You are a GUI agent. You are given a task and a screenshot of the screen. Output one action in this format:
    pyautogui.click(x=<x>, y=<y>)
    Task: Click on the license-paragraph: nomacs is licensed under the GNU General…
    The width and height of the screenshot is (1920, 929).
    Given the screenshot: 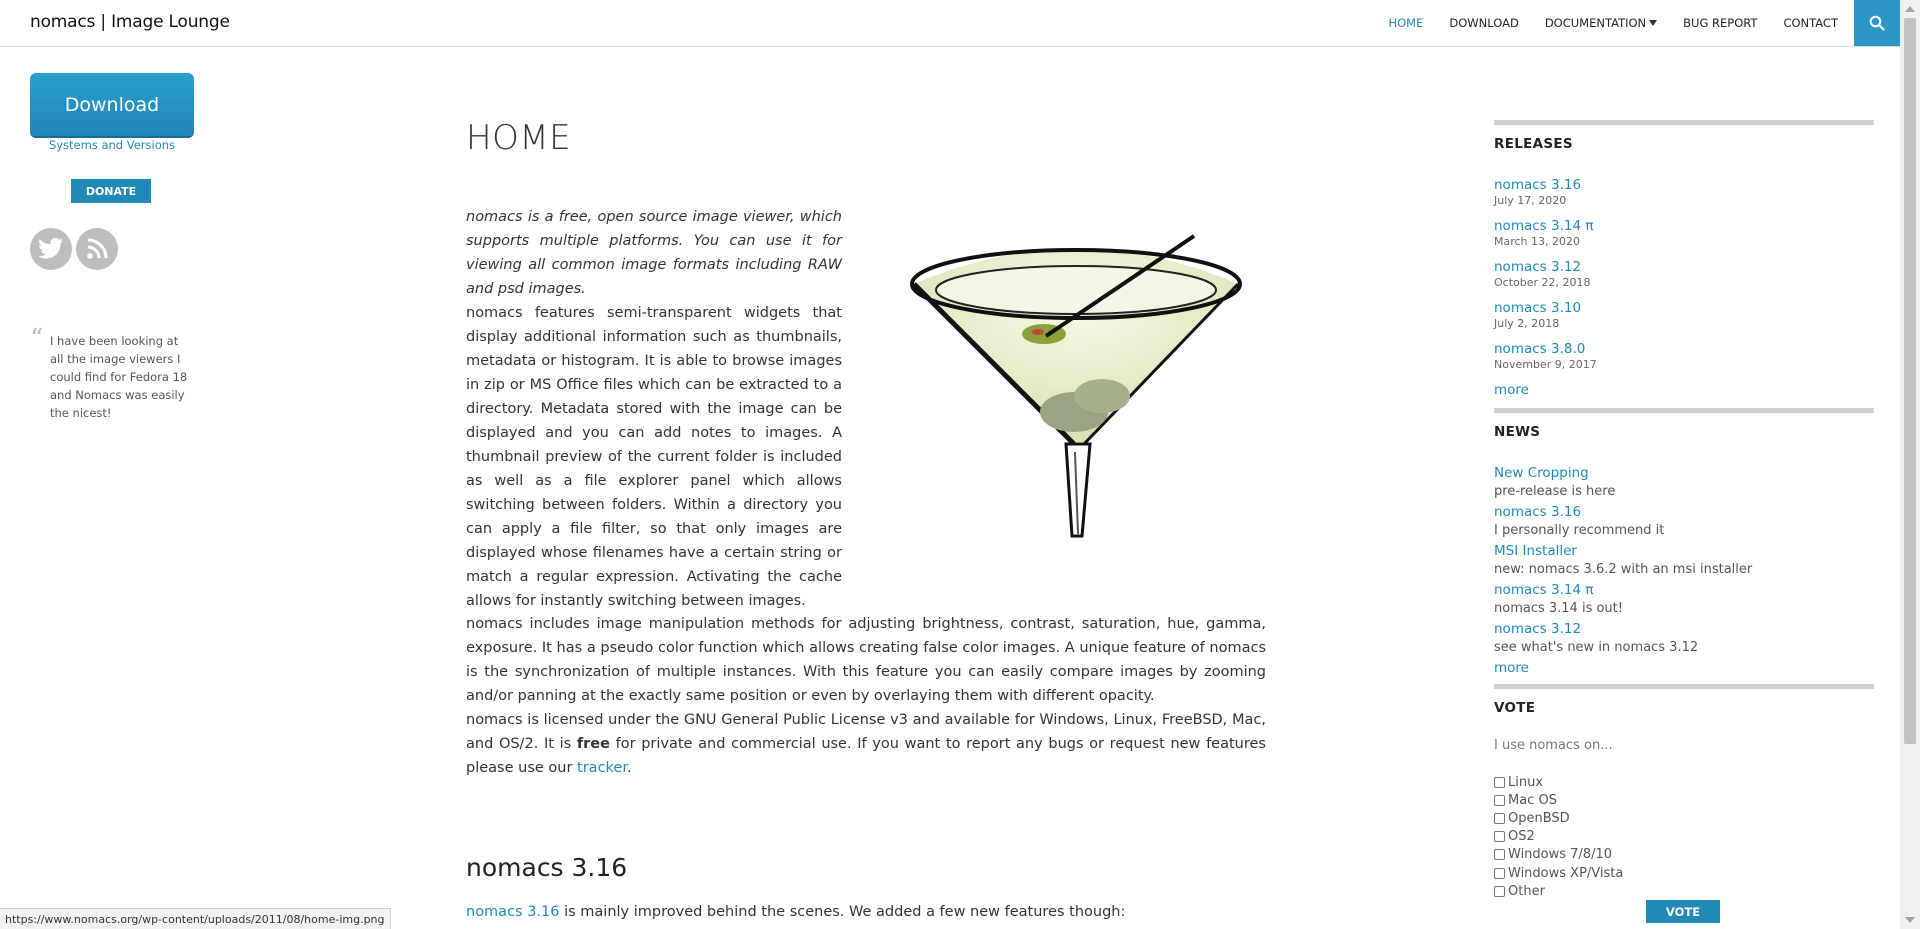 What is the action you would take?
    pyautogui.click(x=866, y=744)
    